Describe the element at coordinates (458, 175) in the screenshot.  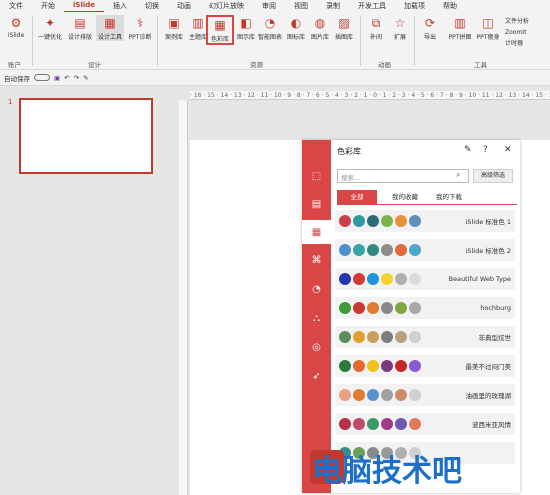
I see `search-icon: ⌕` at that location.